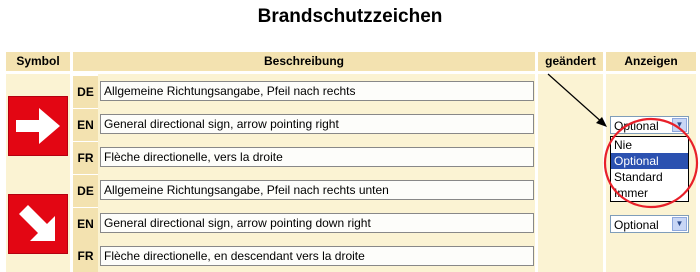  I want to click on dropdown-option-nie: Nie, so click(649, 145).